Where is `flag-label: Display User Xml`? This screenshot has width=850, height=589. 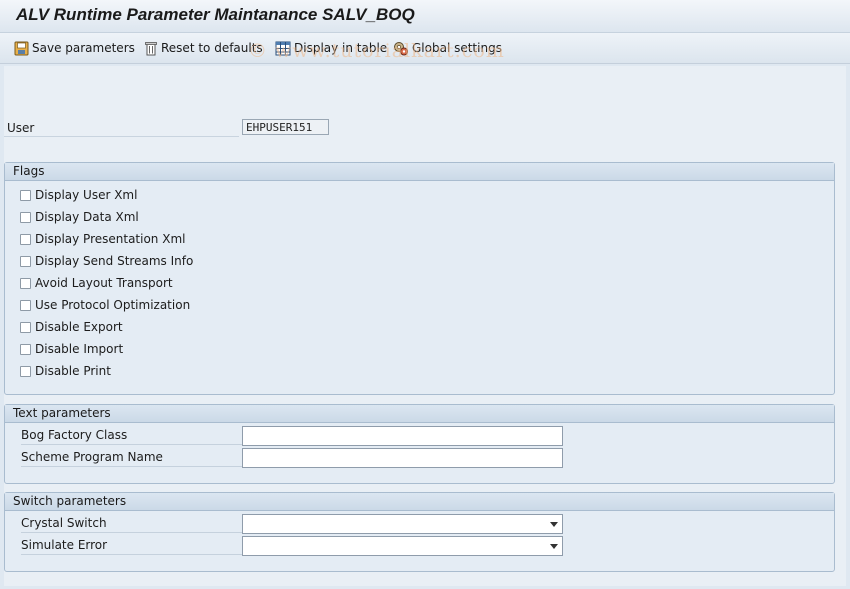
flag-label: Display User Xml is located at coordinates (86, 195).